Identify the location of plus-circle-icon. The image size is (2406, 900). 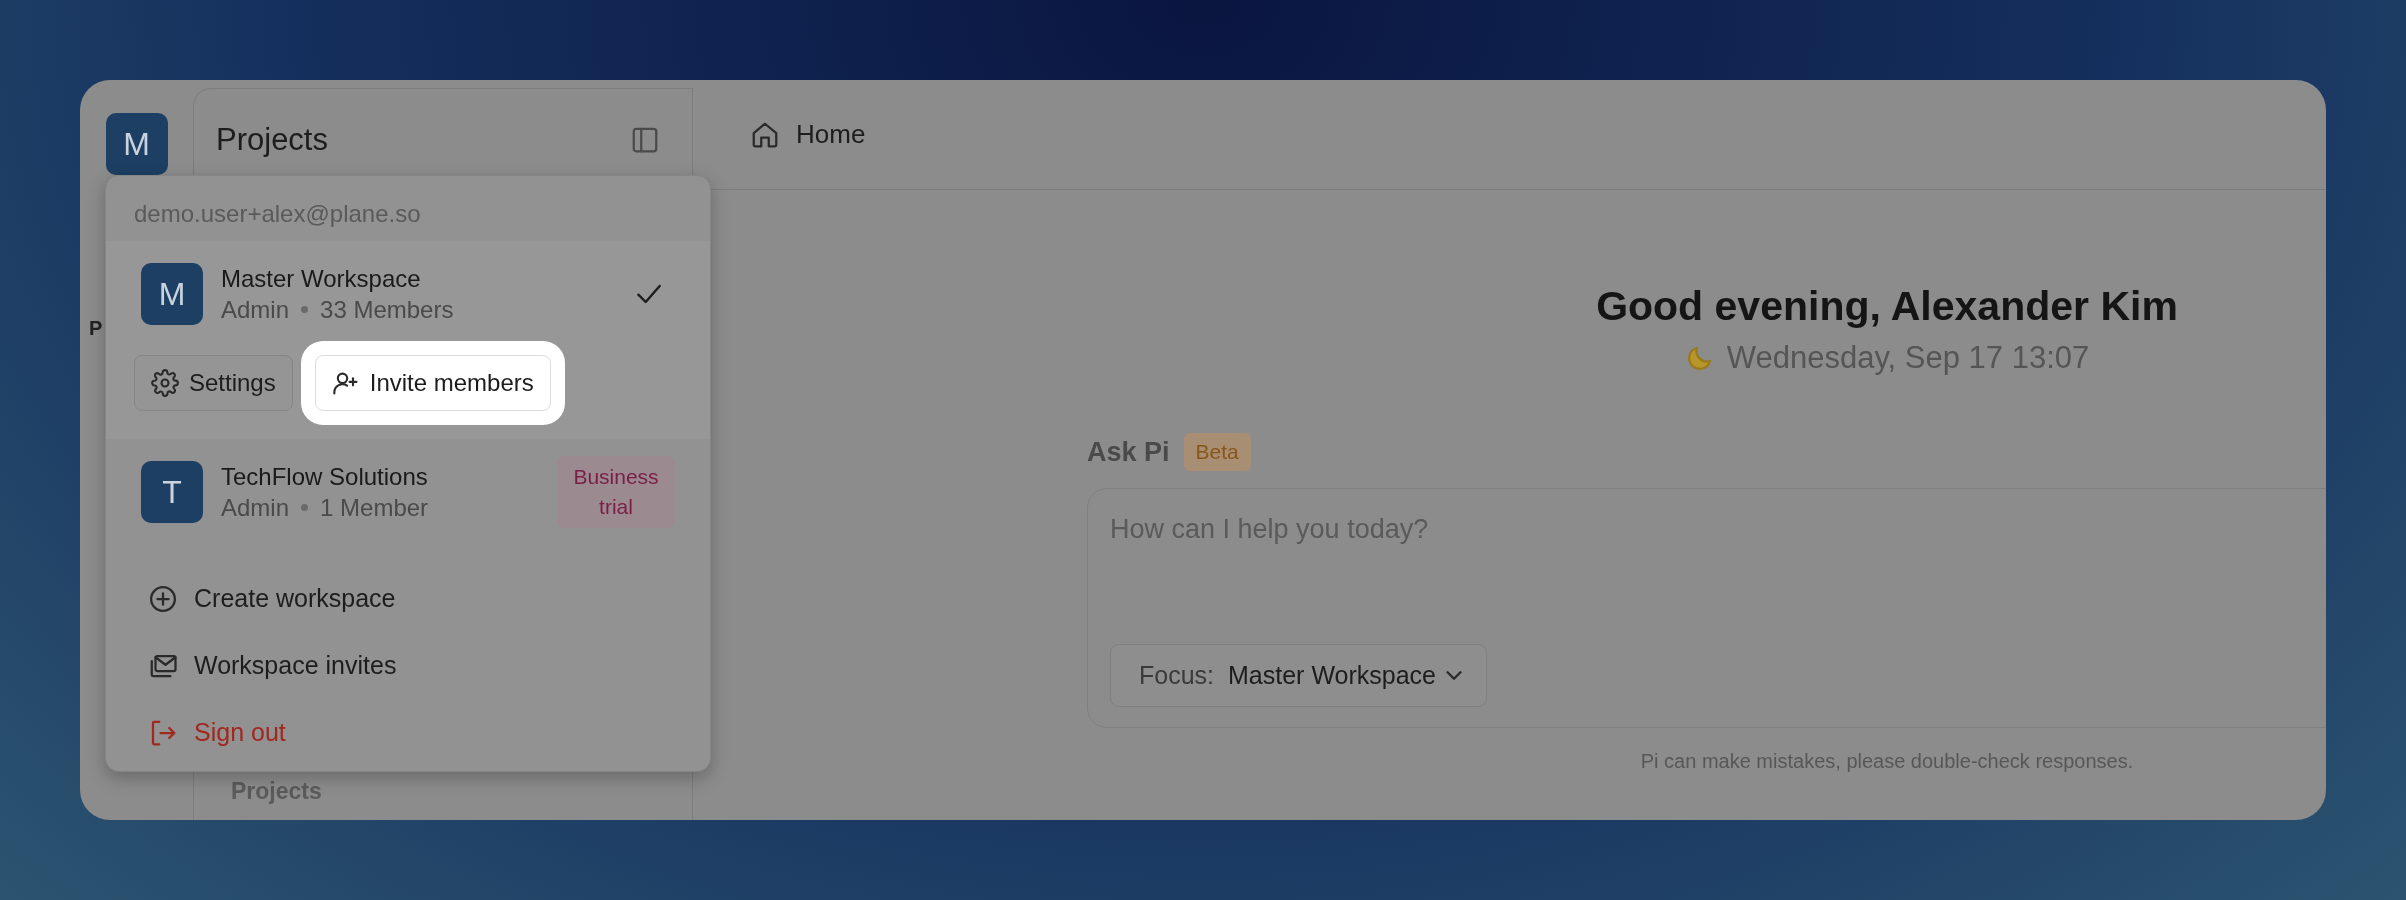
(163, 598).